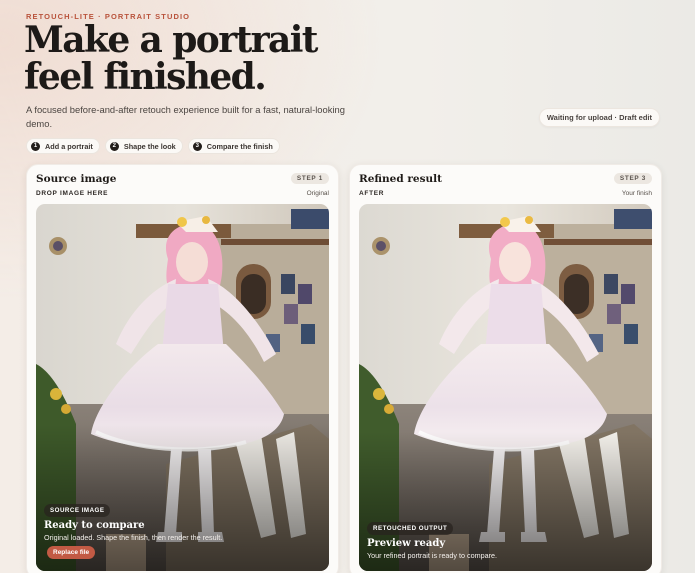  Describe the element at coordinates (309, 178) in the screenshot. I see `source-step-badge: STEP 1` at that location.